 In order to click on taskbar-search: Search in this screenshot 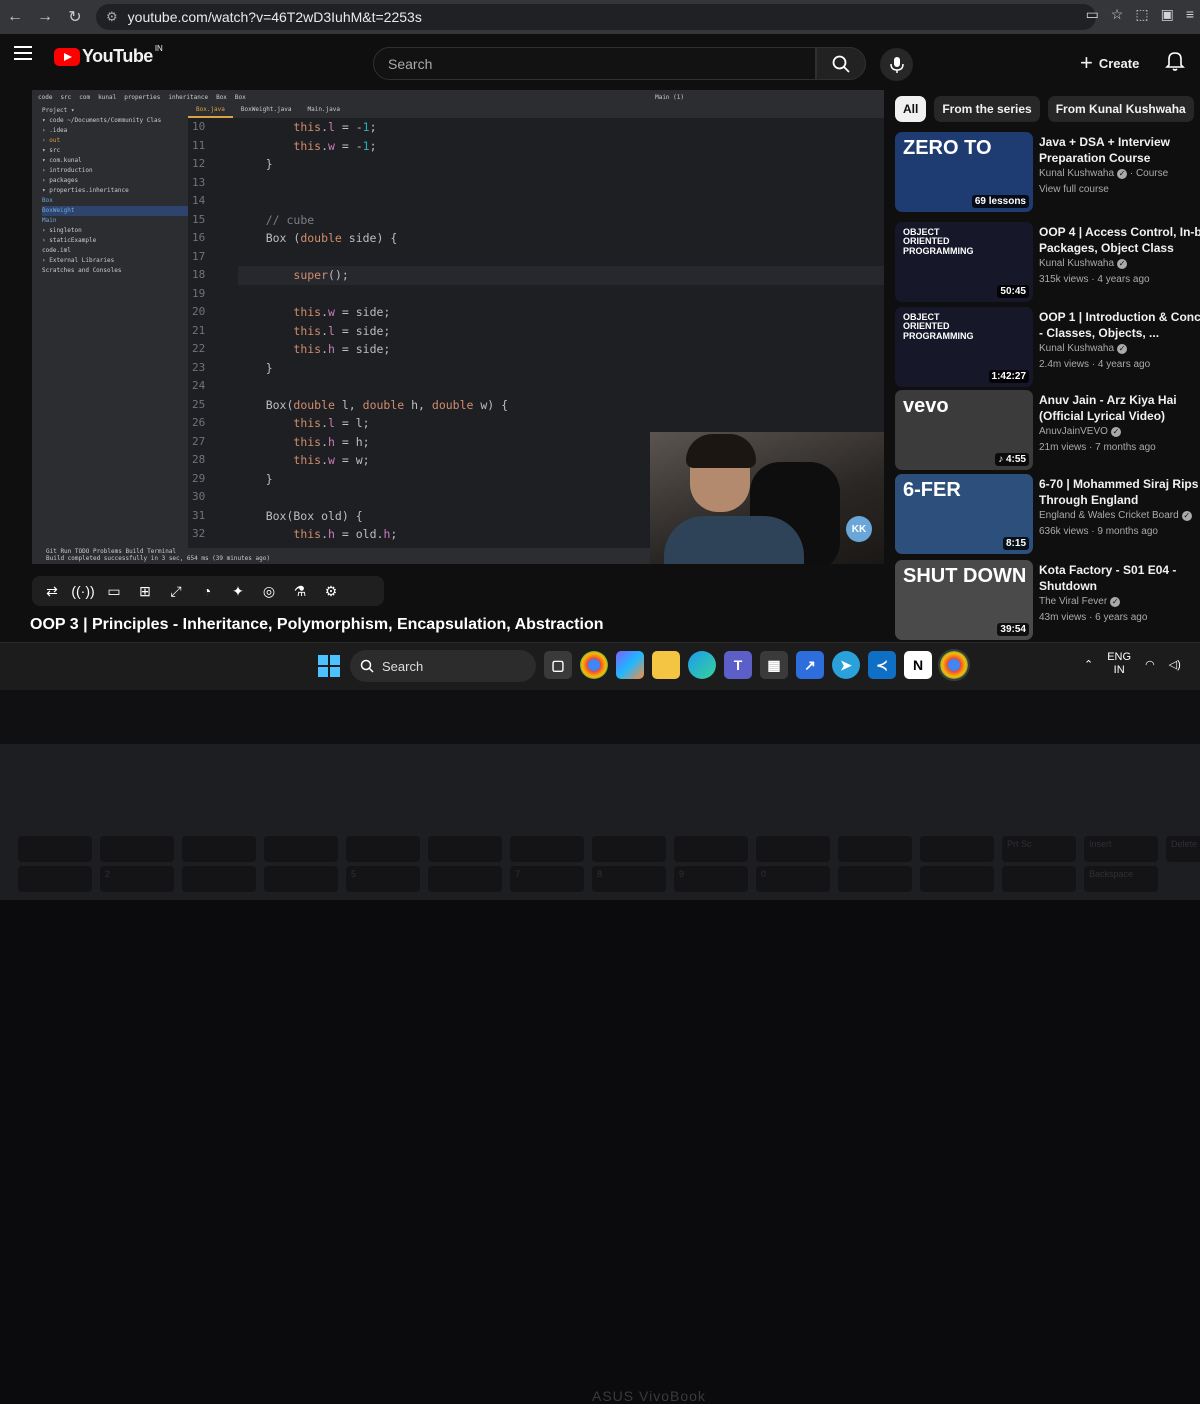, I will do `click(443, 666)`.